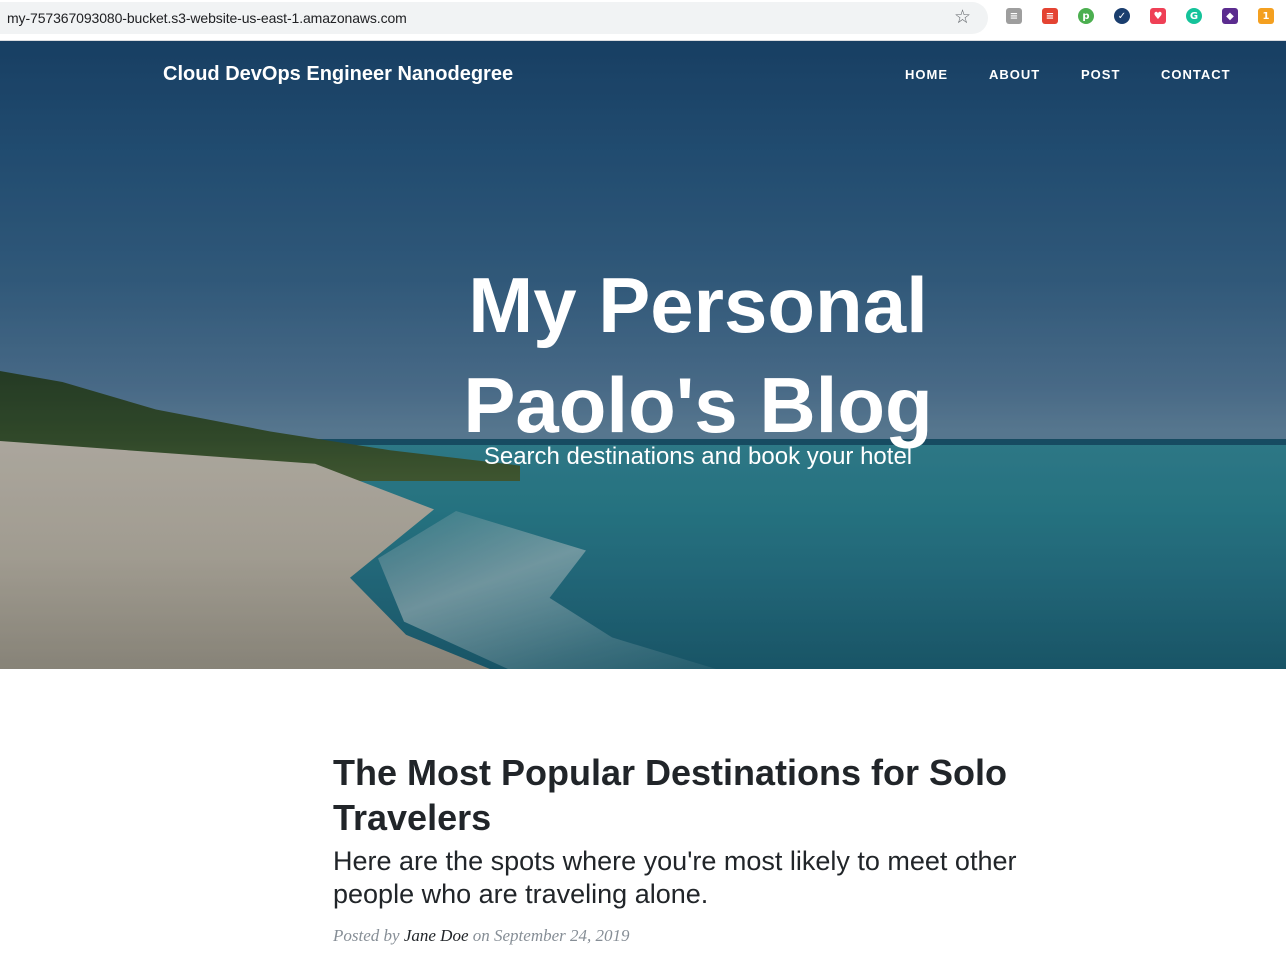  What do you see at coordinates (1050, 16) in the screenshot?
I see `todoist-extension-icon: ≡` at bounding box center [1050, 16].